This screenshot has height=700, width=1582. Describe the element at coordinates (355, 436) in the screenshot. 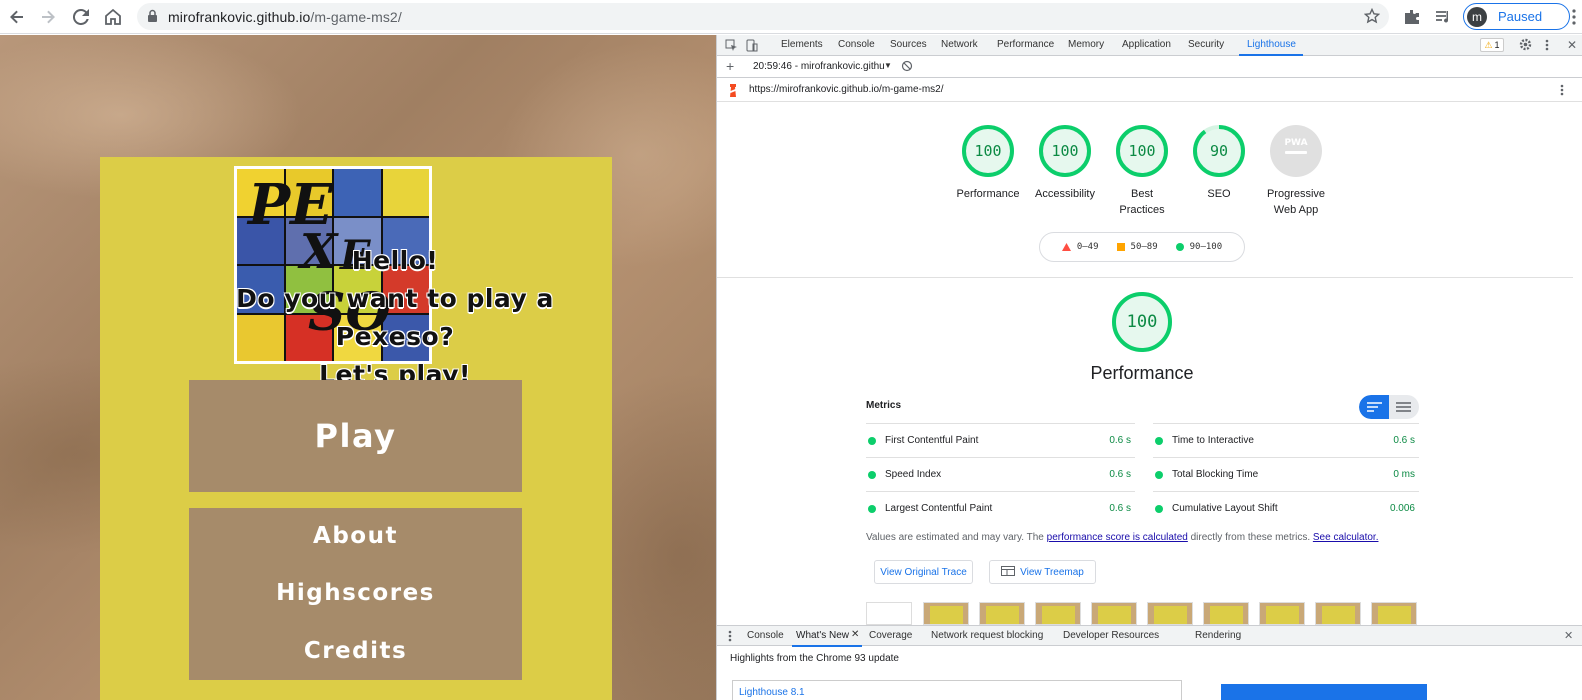

I see `play-button: Play` at that location.